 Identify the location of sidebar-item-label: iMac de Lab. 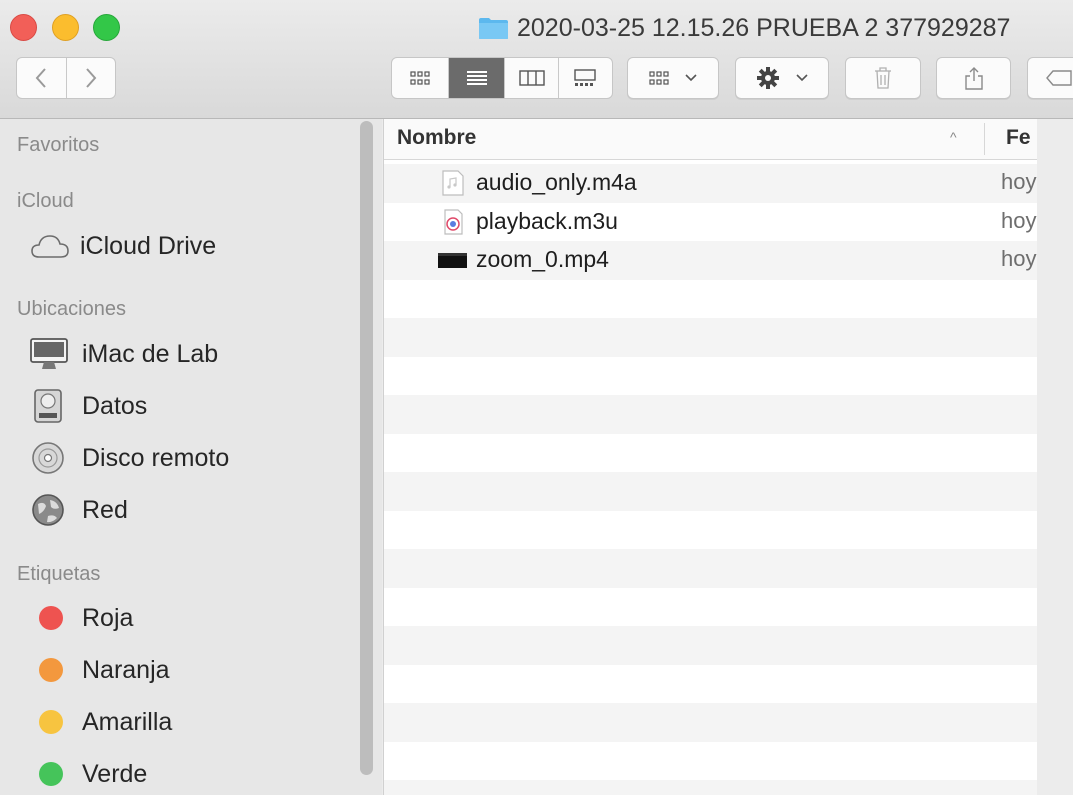
(150, 353).